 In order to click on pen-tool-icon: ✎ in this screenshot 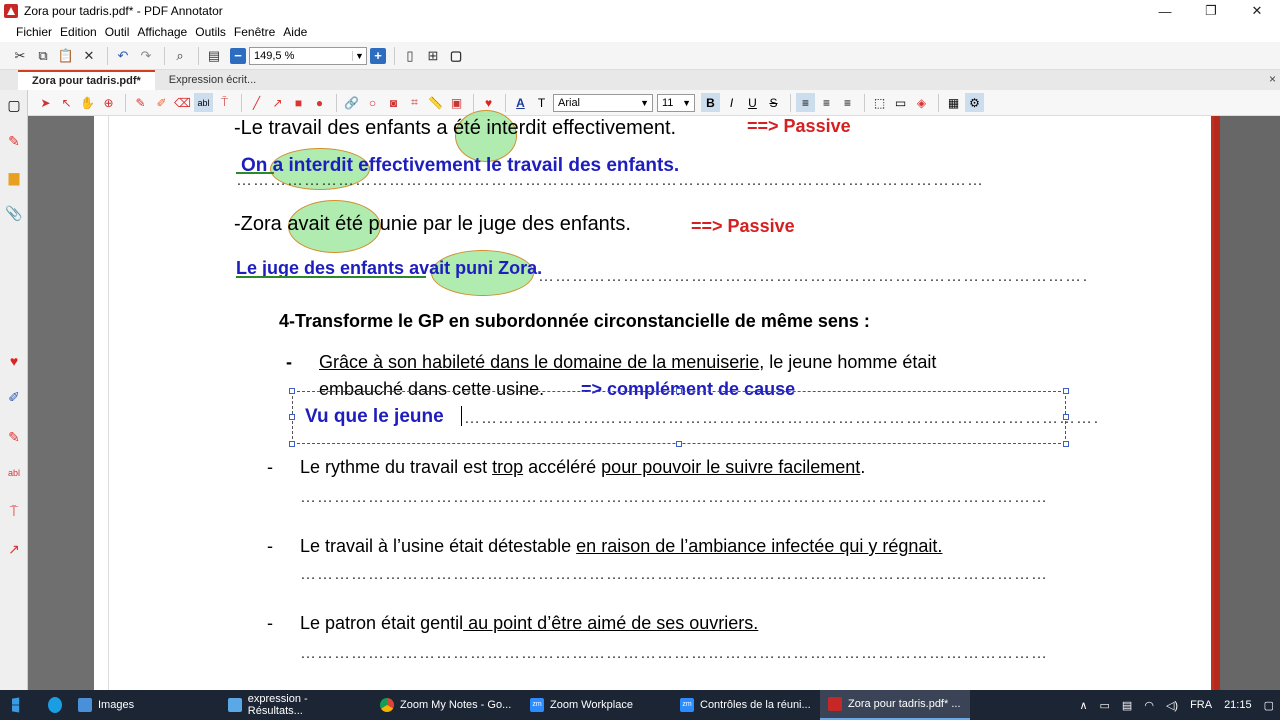, I will do `click(14, 141)`.